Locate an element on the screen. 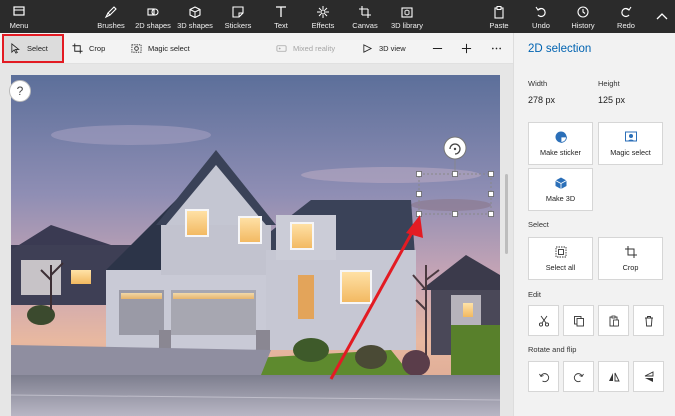  text-label: Text is located at coordinates (281, 25).